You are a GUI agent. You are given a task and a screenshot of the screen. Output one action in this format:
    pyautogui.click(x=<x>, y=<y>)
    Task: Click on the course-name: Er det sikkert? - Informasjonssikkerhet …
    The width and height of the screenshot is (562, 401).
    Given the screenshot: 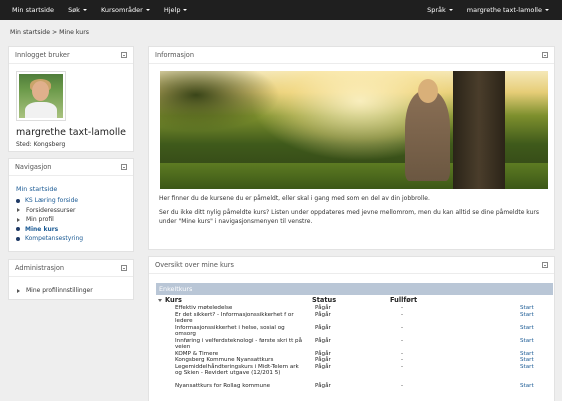 What is the action you would take?
    pyautogui.click(x=240, y=318)
    